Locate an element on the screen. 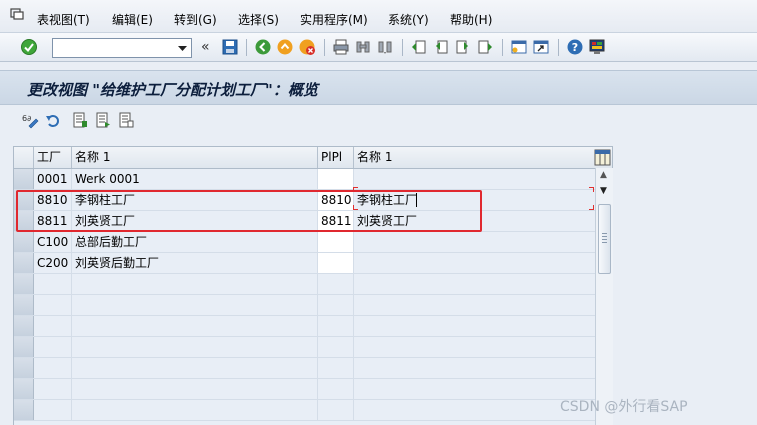 The height and width of the screenshot is (425, 757). cell-planning-plant-name is located at coordinates (475, 242).